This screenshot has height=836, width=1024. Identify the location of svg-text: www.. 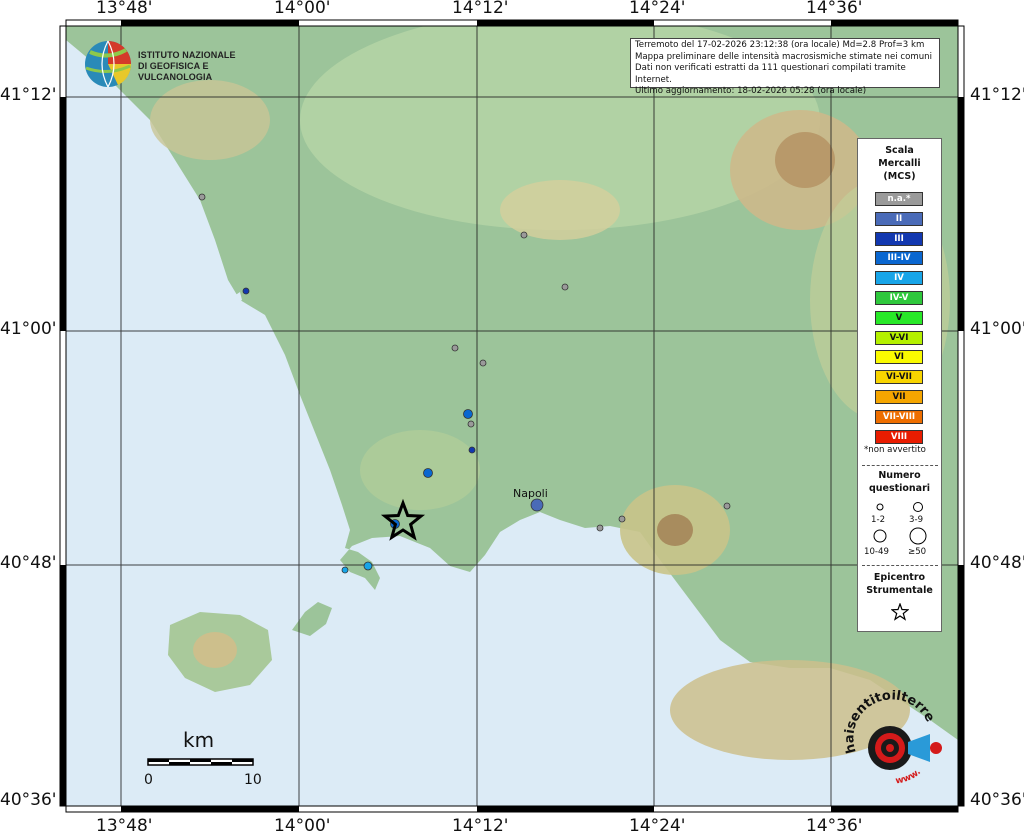
(909, 776).